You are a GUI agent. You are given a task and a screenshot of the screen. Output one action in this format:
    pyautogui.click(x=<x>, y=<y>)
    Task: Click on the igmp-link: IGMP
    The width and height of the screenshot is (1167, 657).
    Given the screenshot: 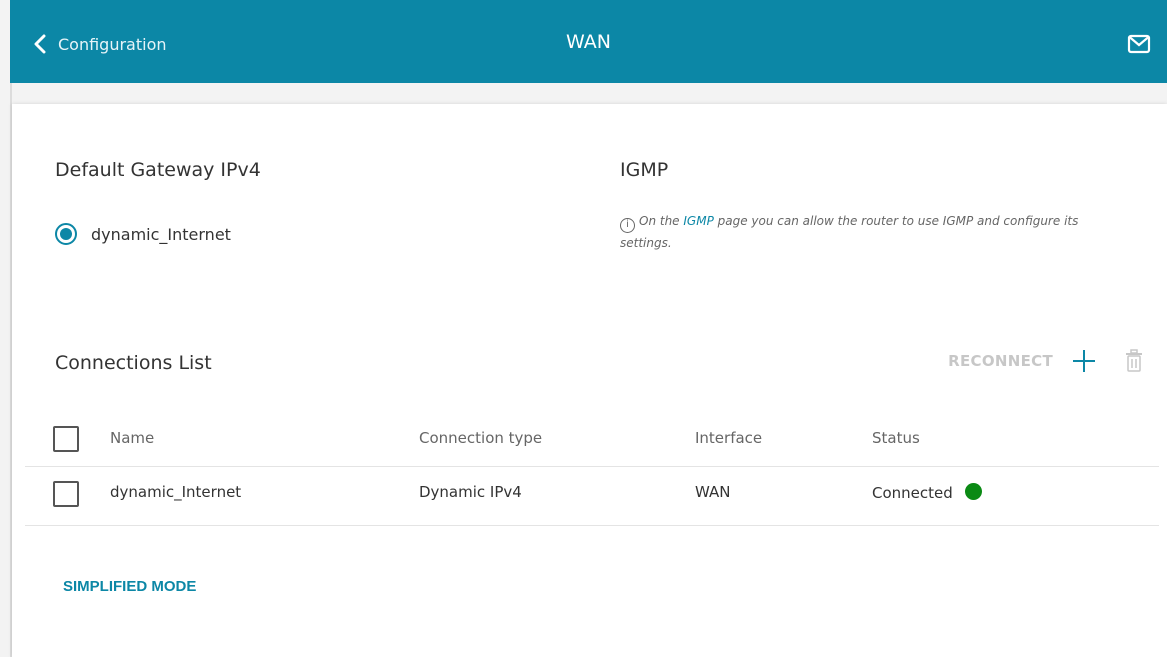 What is the action you would take?
    pyautogui.click(x=698, y=221)
    